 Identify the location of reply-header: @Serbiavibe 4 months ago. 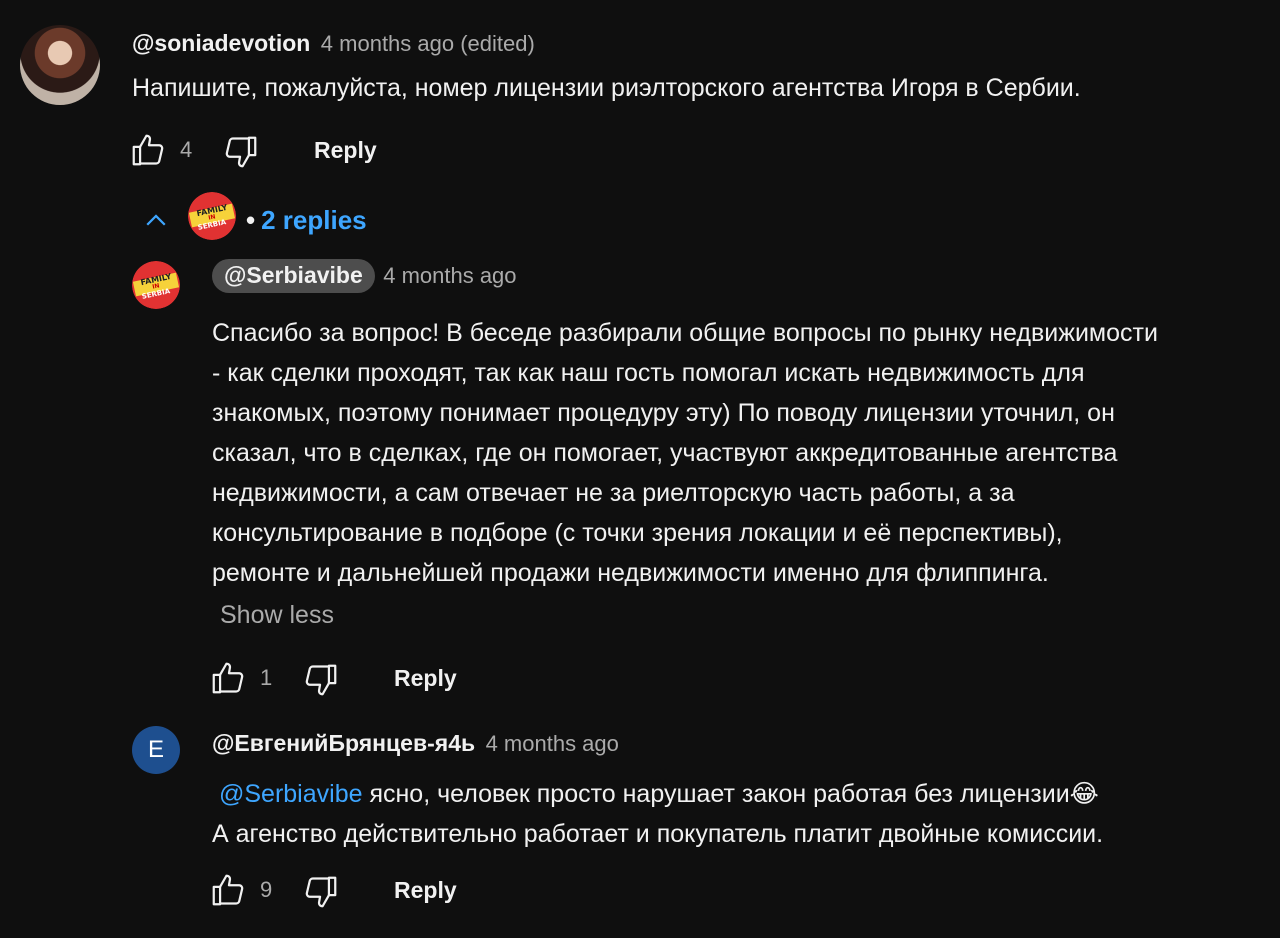
(364, 276).